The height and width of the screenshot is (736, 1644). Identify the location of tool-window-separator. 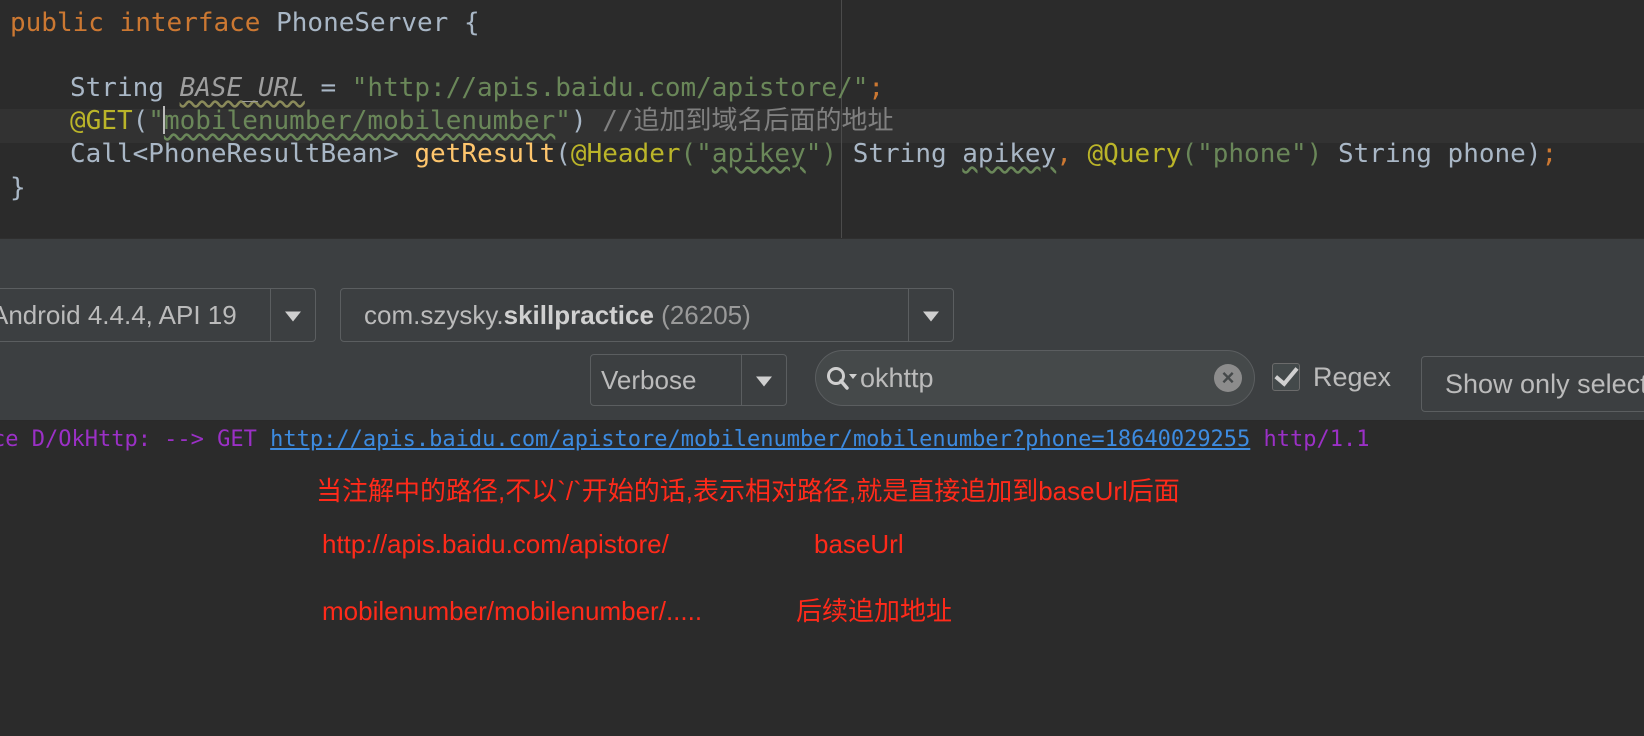
(822, 262).